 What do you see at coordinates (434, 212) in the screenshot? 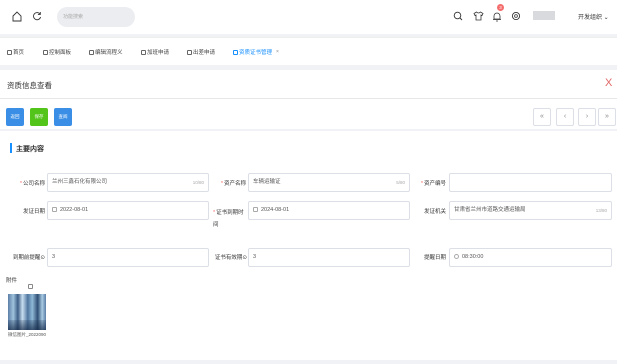
I see `authority-label: 发证机关` at bounding box center [434, 212].